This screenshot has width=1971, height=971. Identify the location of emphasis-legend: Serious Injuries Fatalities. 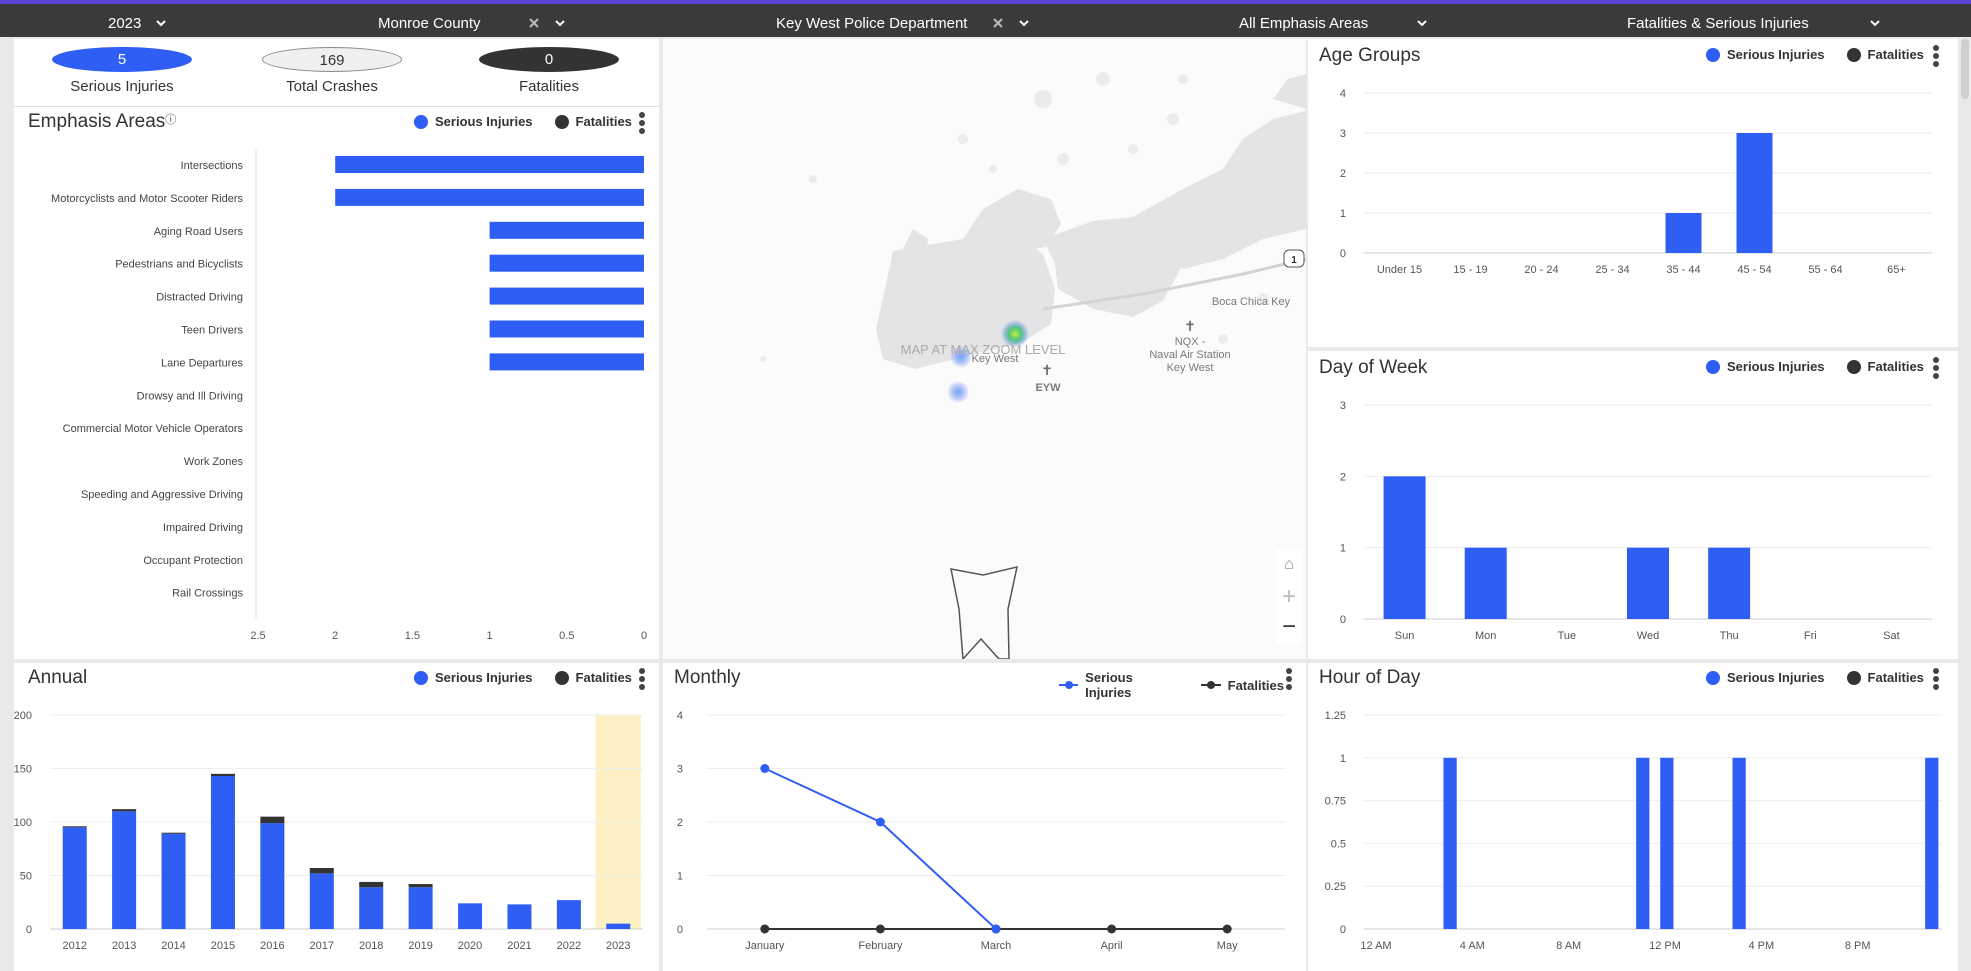
(534, 121).